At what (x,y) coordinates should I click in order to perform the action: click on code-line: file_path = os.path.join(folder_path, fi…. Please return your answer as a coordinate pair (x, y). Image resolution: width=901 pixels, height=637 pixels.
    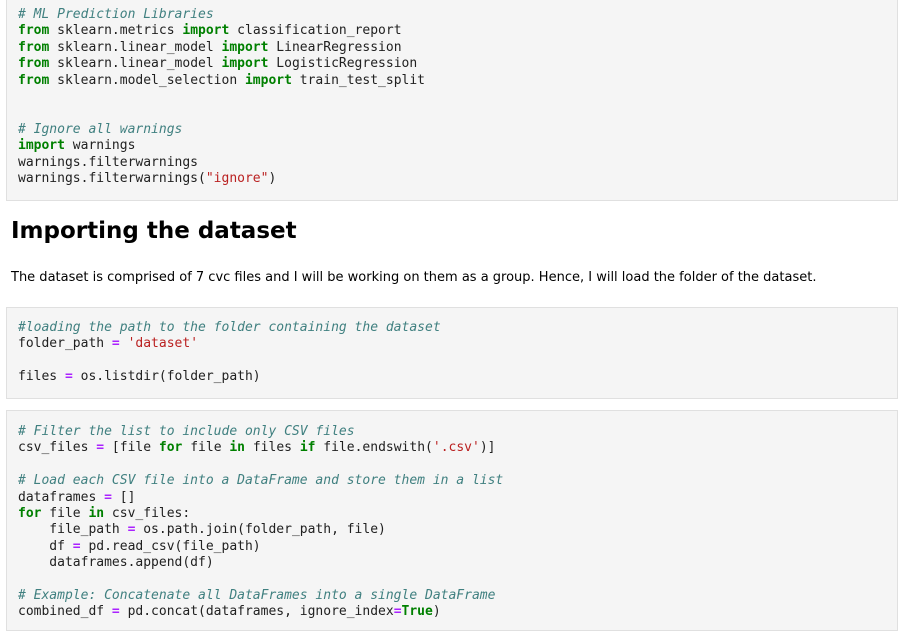
    Looking at the image, I should click on (202, 530).